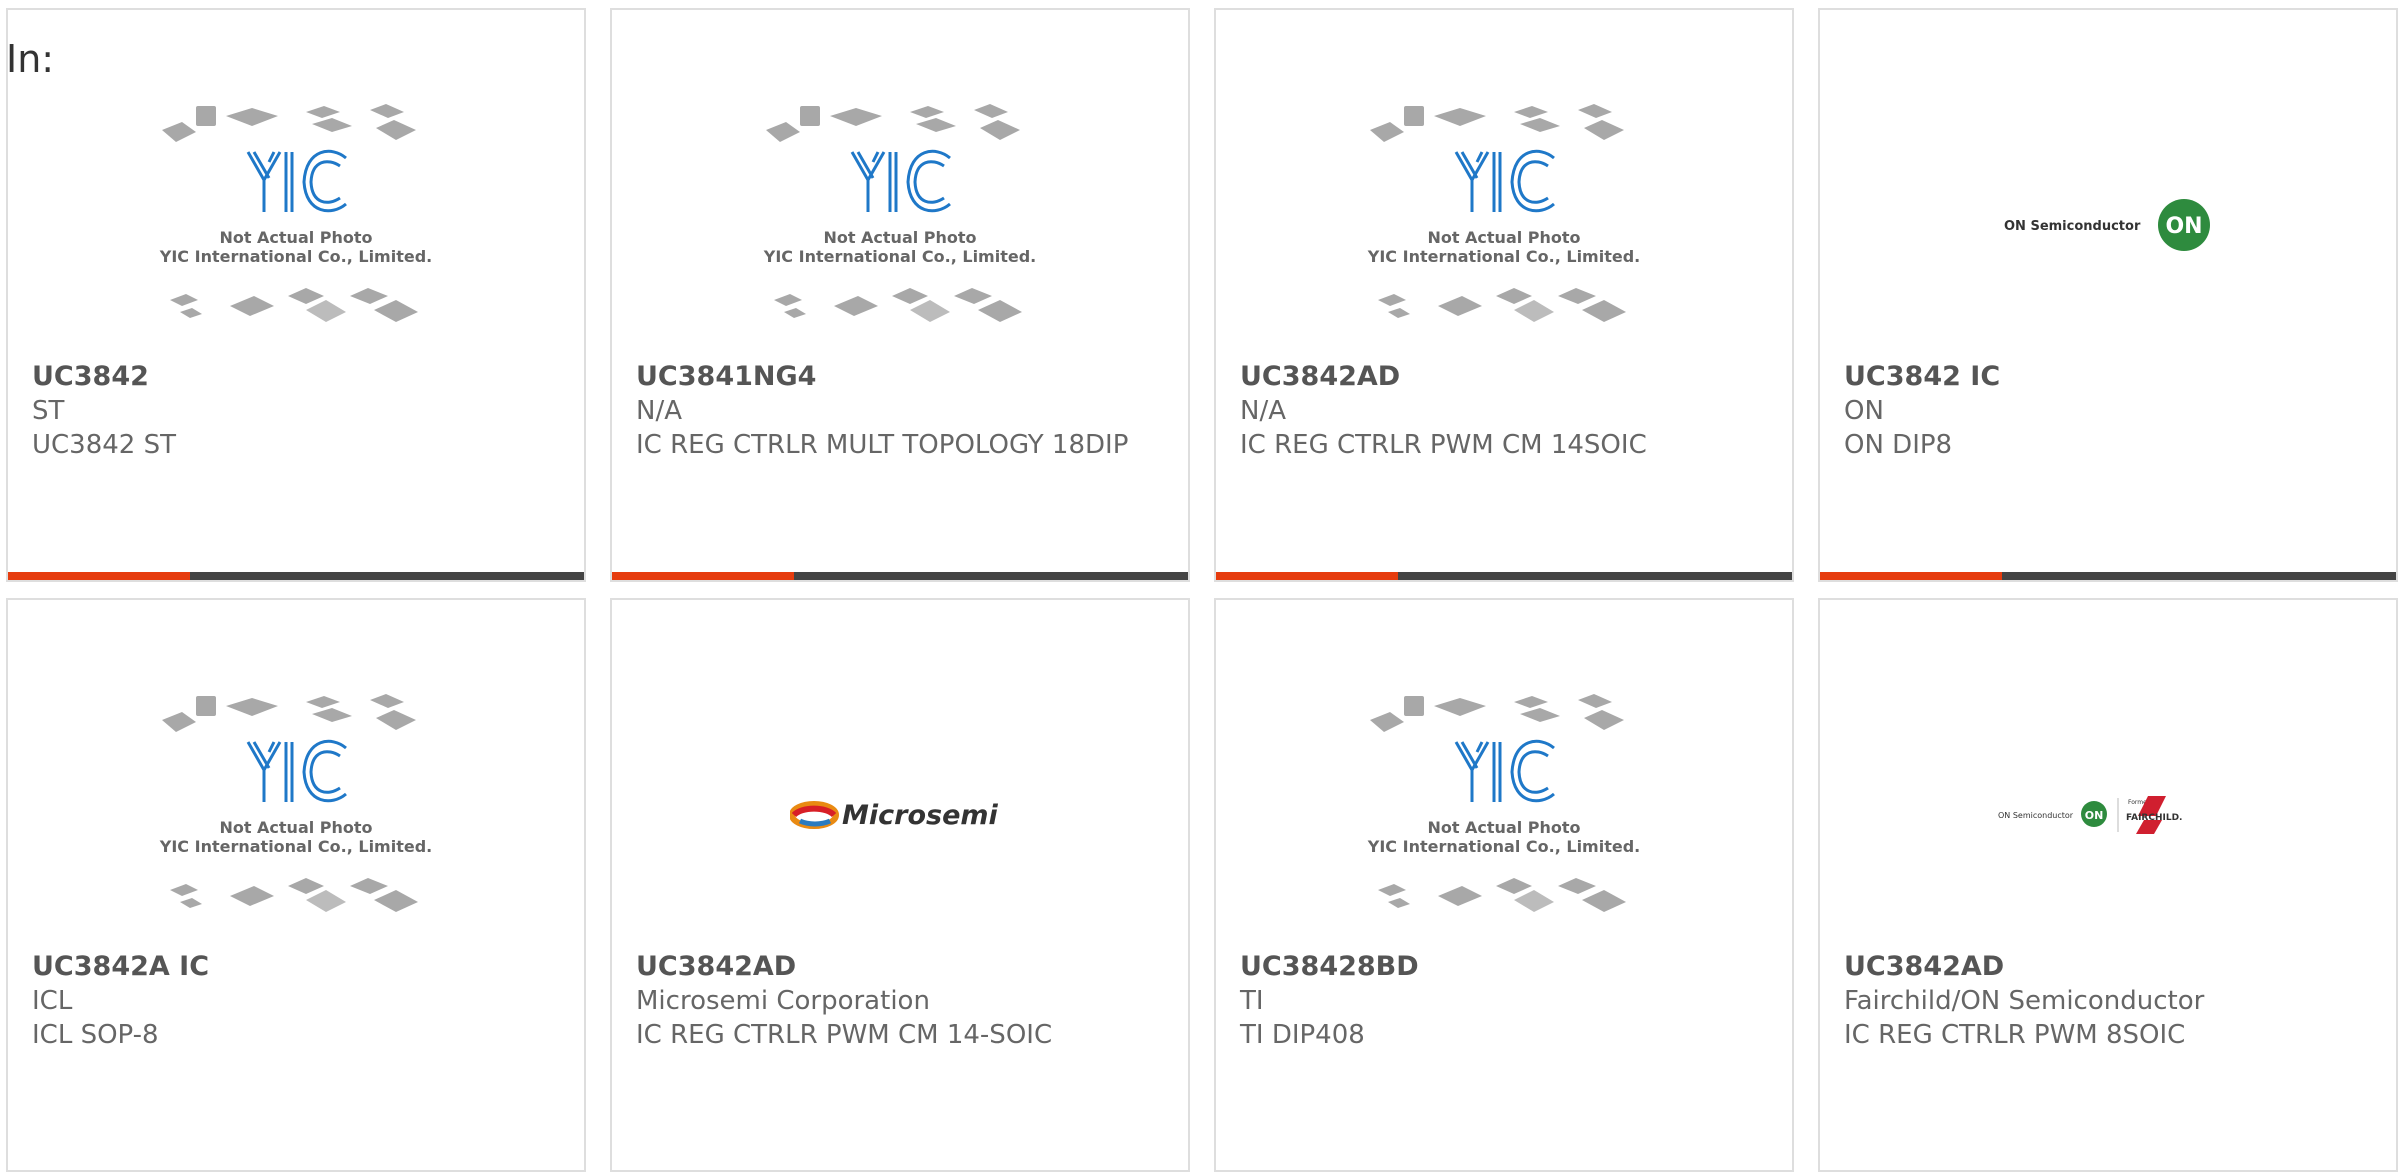 The height and width of the screenshot is (1172, 2403). I want to click on product-info: UC38428BD TI TI DIP408, so click(1504, 1001).